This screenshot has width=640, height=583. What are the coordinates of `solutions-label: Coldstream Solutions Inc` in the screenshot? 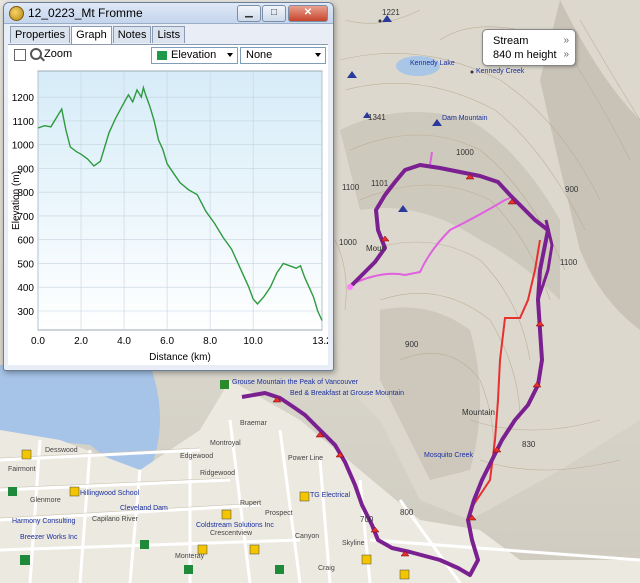 It's located at (235, 525).